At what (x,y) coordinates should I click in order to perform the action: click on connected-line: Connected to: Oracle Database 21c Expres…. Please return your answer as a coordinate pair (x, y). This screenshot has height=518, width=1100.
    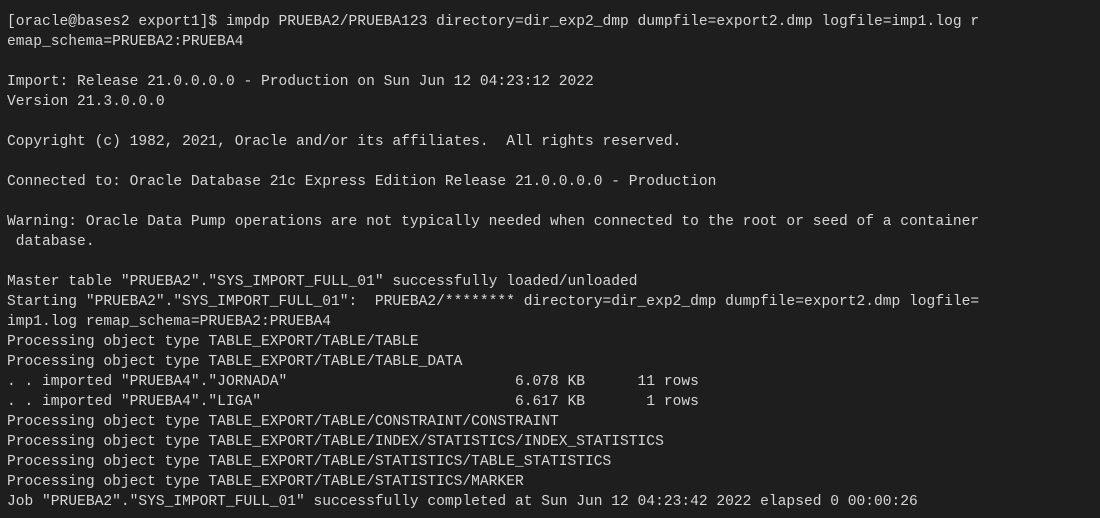
    Looking at the image, I should click on (362, 182).